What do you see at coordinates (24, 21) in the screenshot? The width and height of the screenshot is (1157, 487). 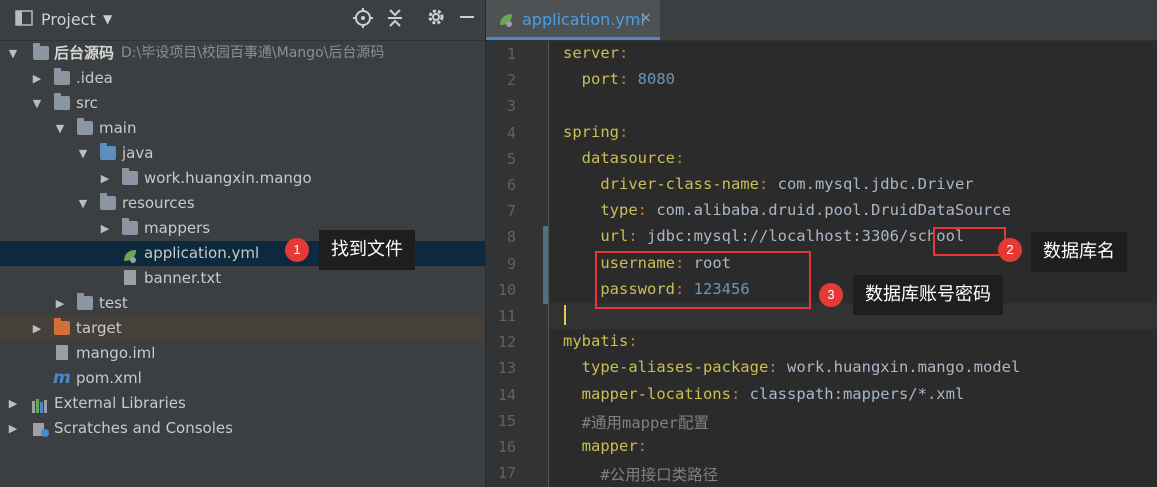 I see `project-view-icon` at bounding box center [24, 21].